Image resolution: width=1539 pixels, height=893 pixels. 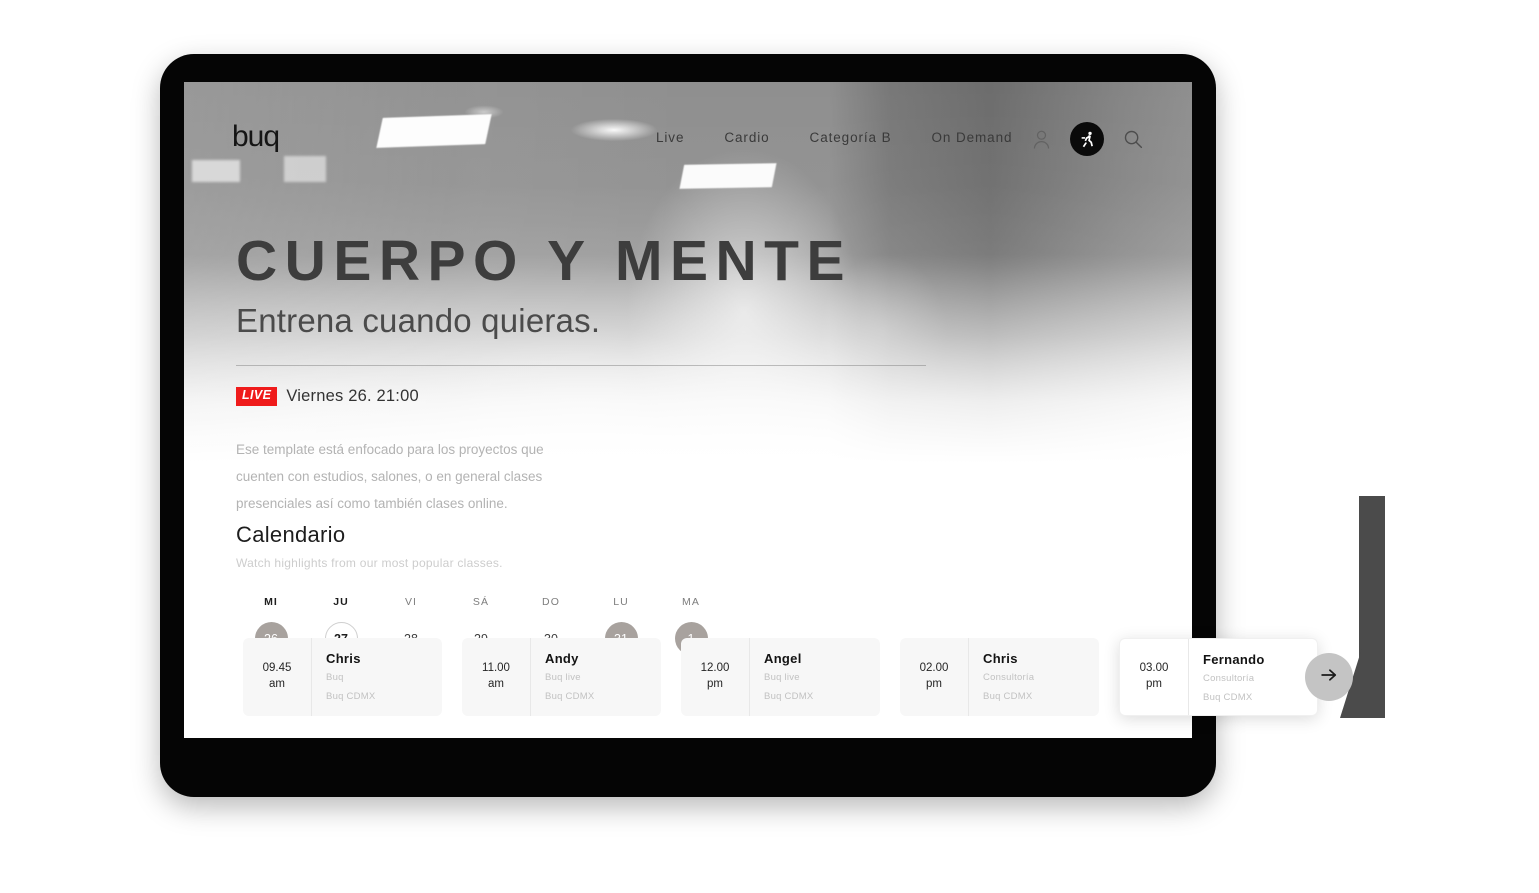 I want to click on class-time-value: 11.00, so click(x=496, y=668).